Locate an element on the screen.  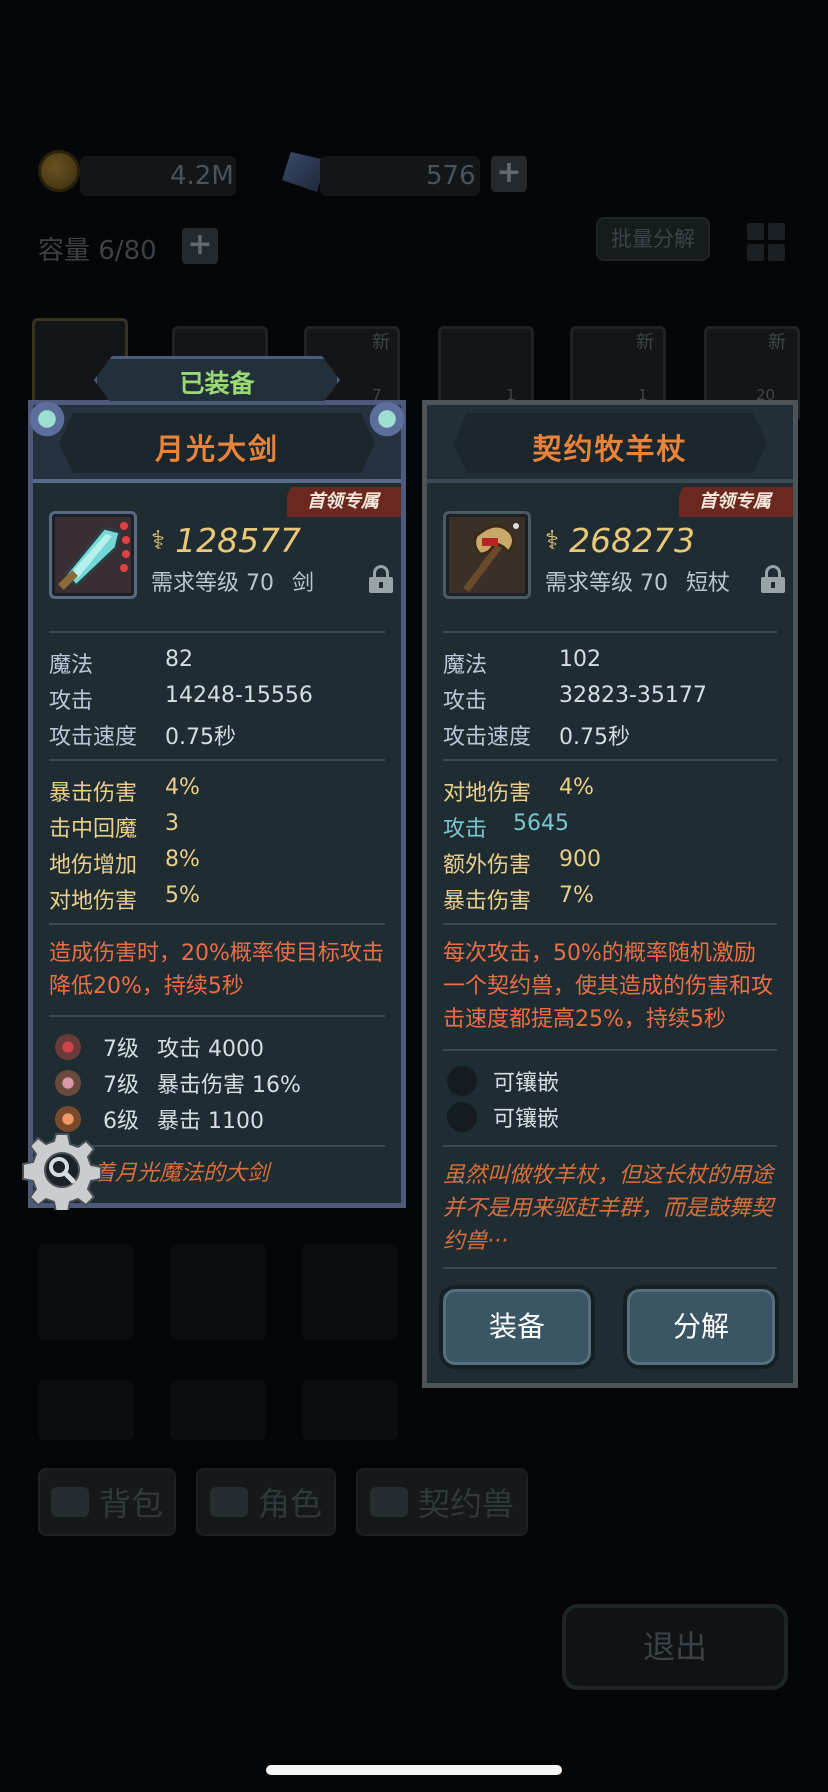
bulk-dismantle-button: 批量分解 is located at coordinates (653, 239).